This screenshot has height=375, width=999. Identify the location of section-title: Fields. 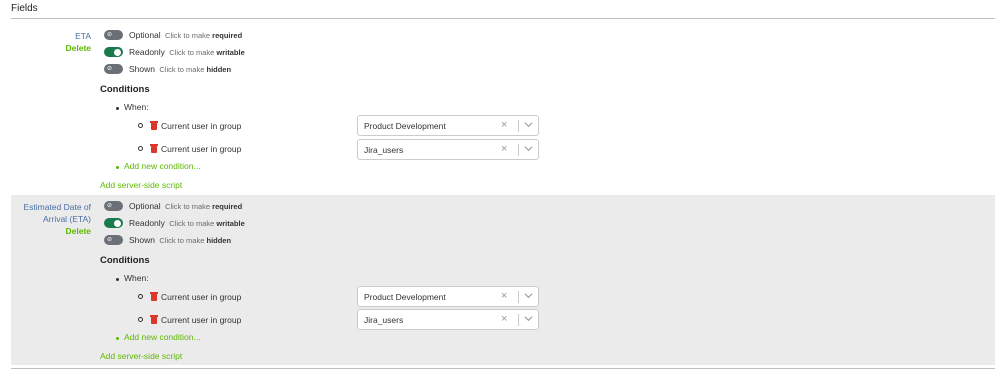
(24, 8).